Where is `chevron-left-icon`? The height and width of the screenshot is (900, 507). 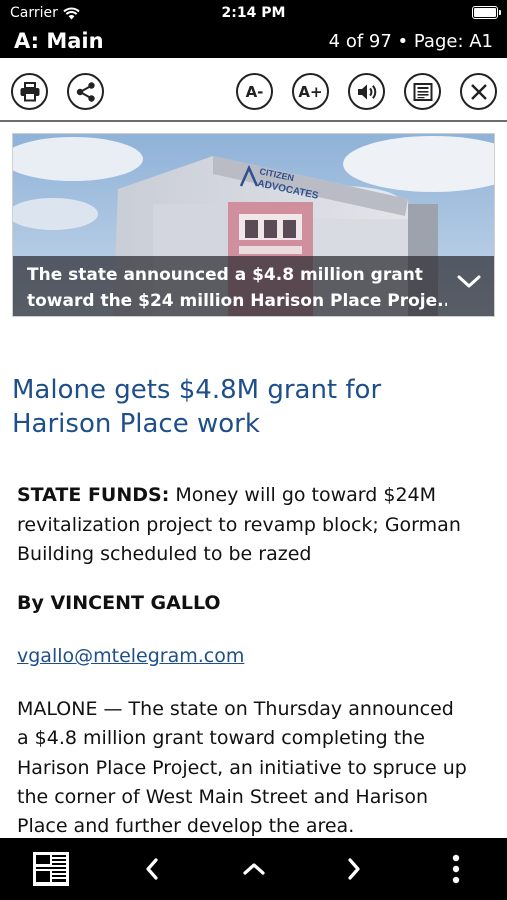 chevron-left-icon is located at coordinates (152, 869).